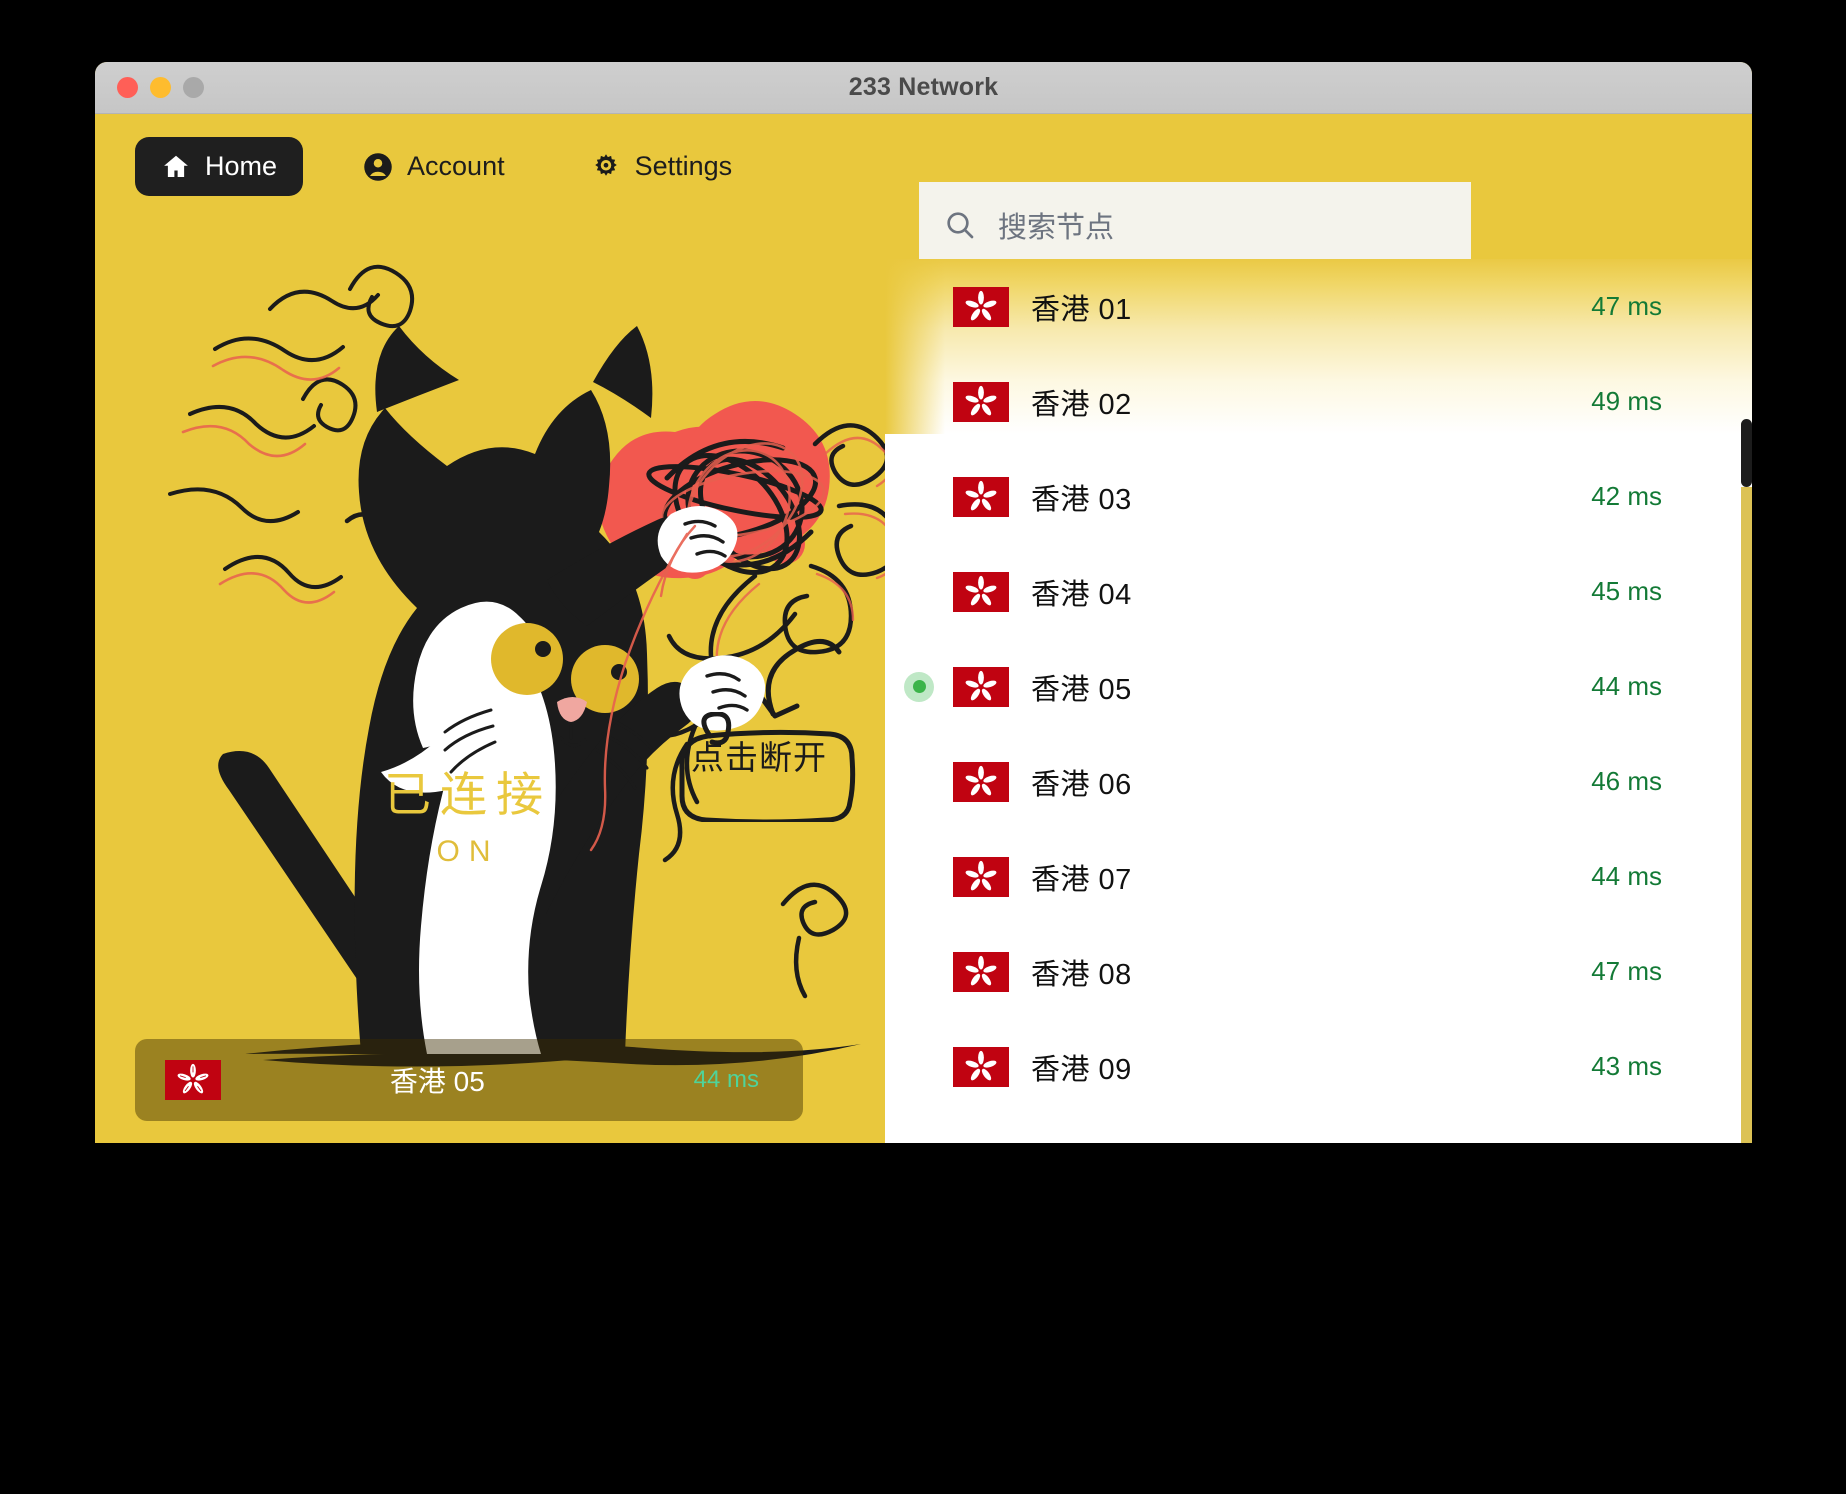  I want to click on search-input: 搜索节点, so click(1195, 225).